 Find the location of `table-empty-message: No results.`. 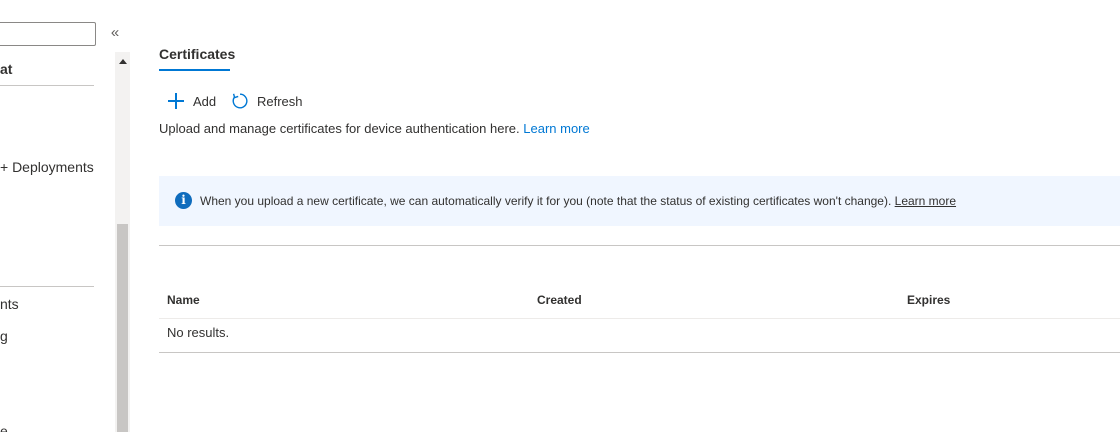

table-empty-message: No results. is located at coordinates (198, 332).